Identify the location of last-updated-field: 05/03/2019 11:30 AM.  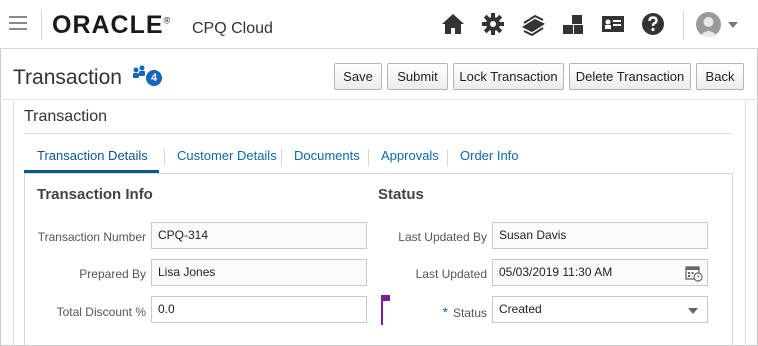
(600, 272).